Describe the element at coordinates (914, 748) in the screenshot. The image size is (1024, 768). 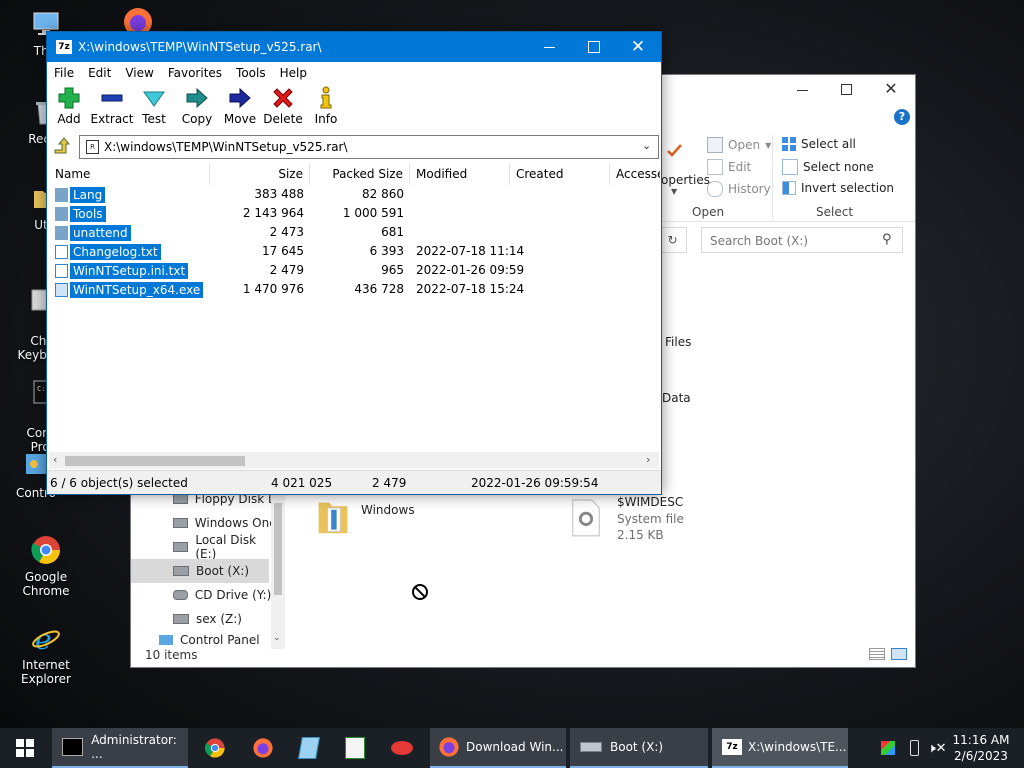
I see `tray-usb-icon` at that location.